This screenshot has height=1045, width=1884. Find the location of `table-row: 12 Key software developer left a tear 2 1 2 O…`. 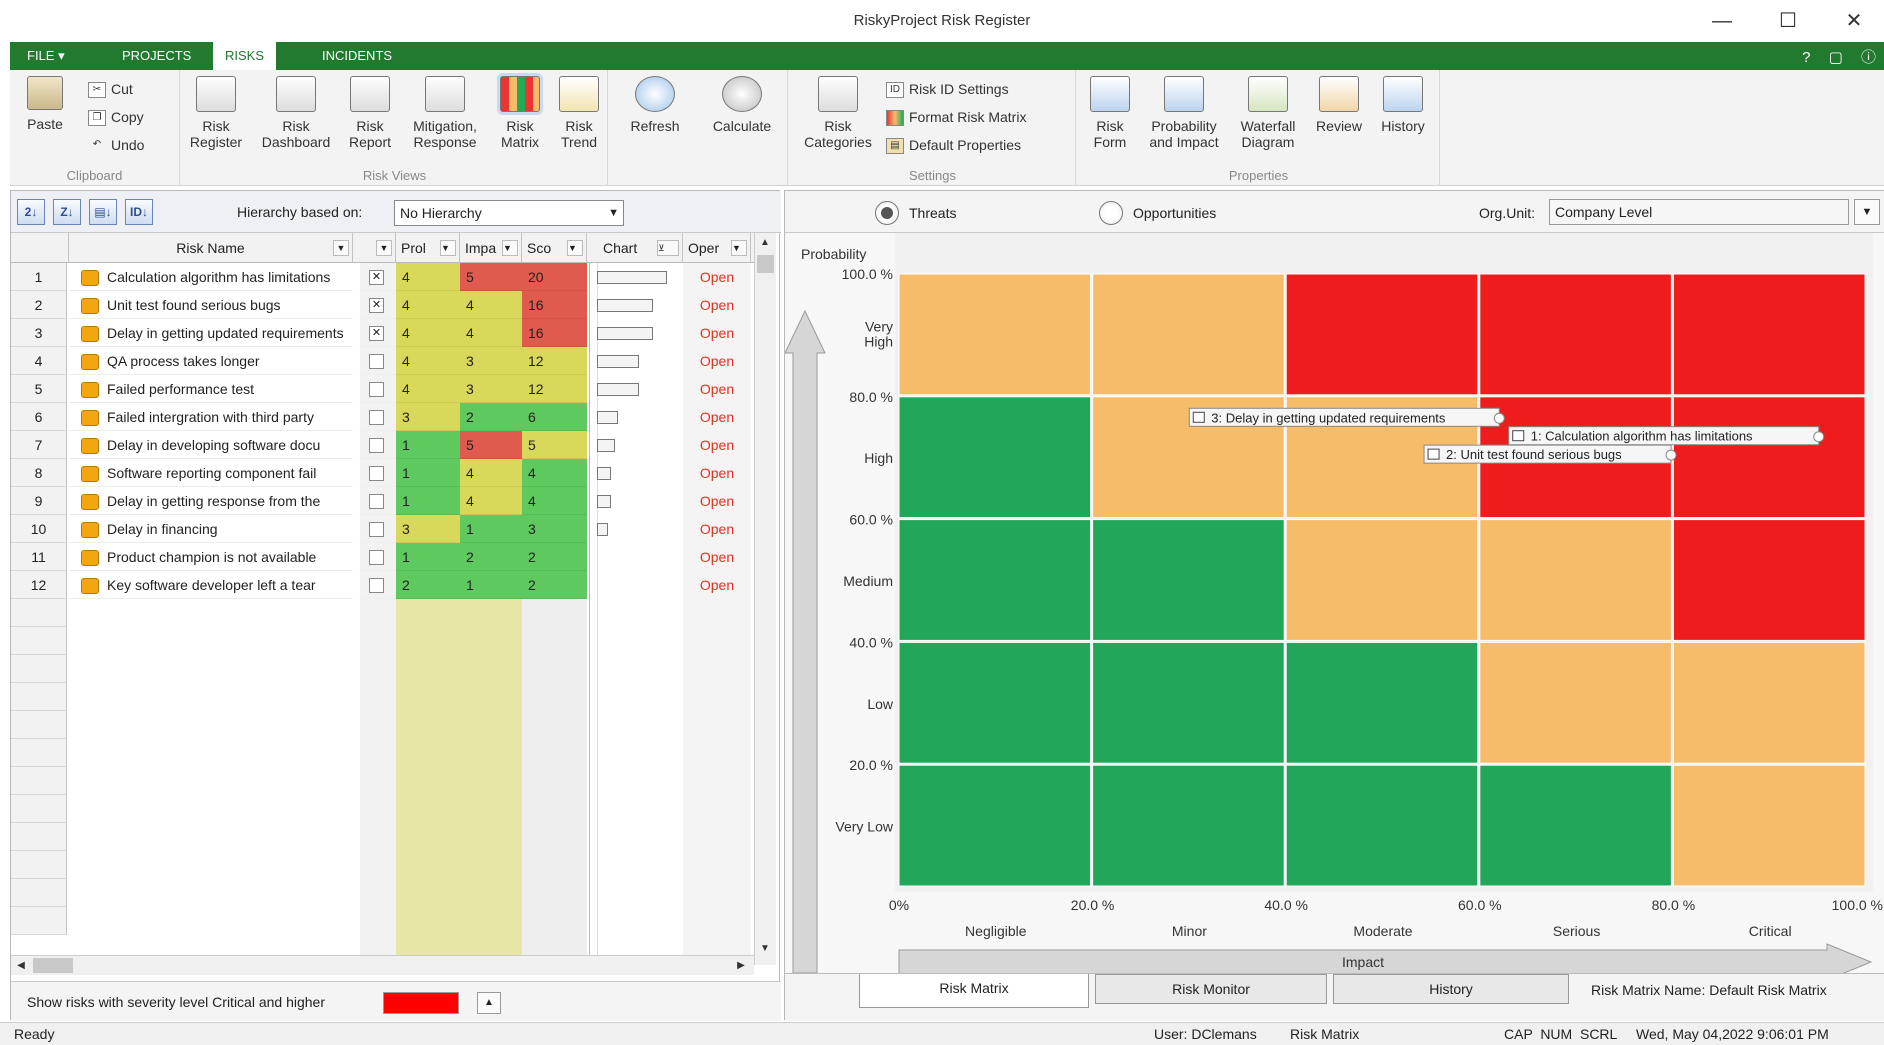

table-row: 12 Key software developer left a tear 2 1 2 O… is located at coordinates (393, 585).